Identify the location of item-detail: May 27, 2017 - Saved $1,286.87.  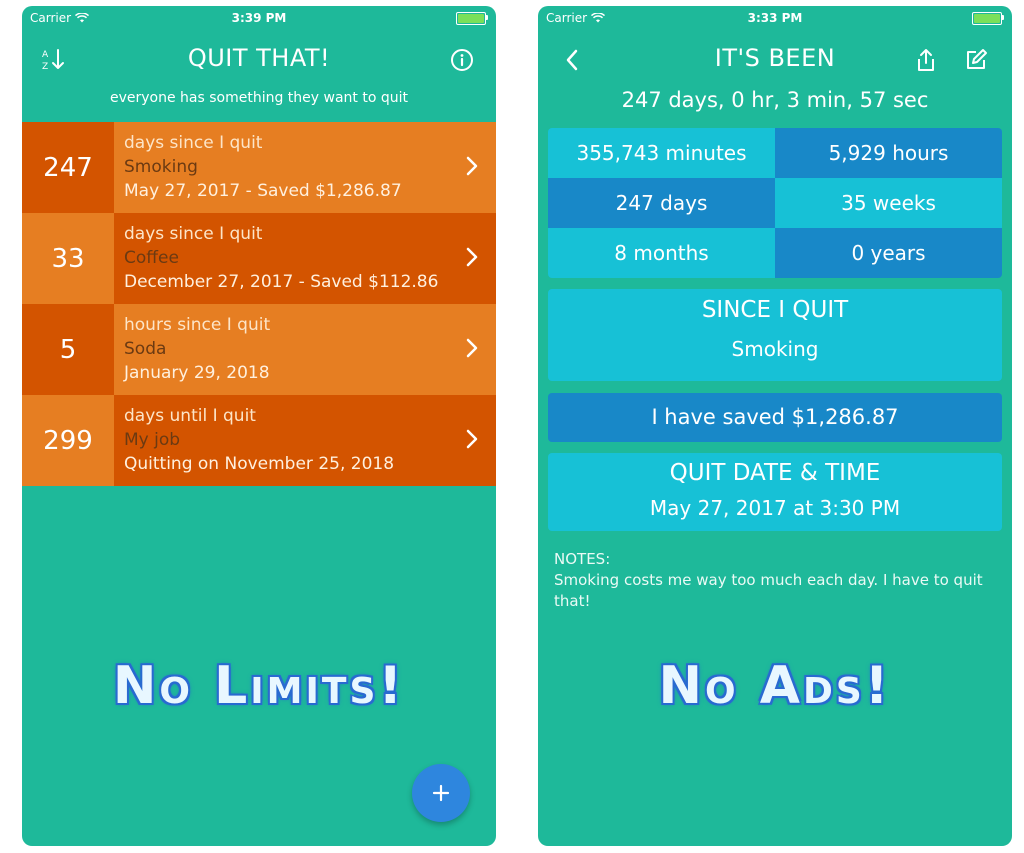
(263, 191).